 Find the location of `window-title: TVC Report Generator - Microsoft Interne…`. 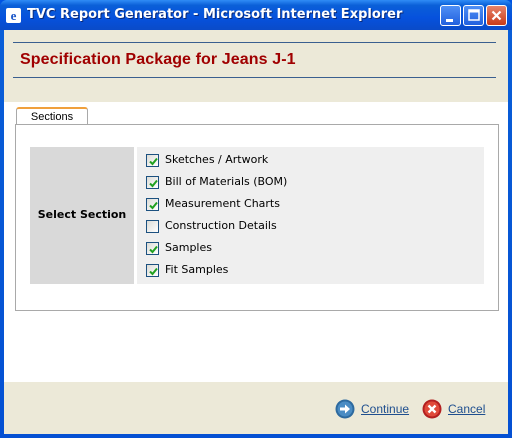

window-title: TVC Report Generator - Microsoft Interne… is located at coordinates (215, 14).